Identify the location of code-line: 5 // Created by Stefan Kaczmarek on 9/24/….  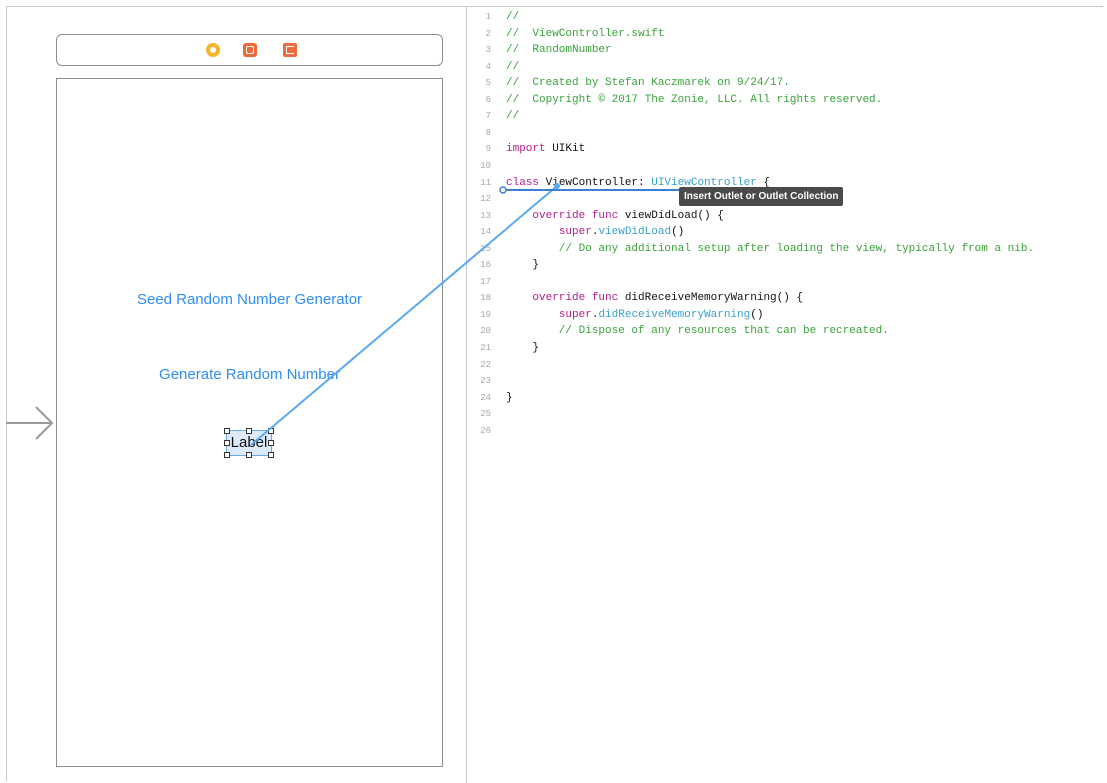
(787, 83).